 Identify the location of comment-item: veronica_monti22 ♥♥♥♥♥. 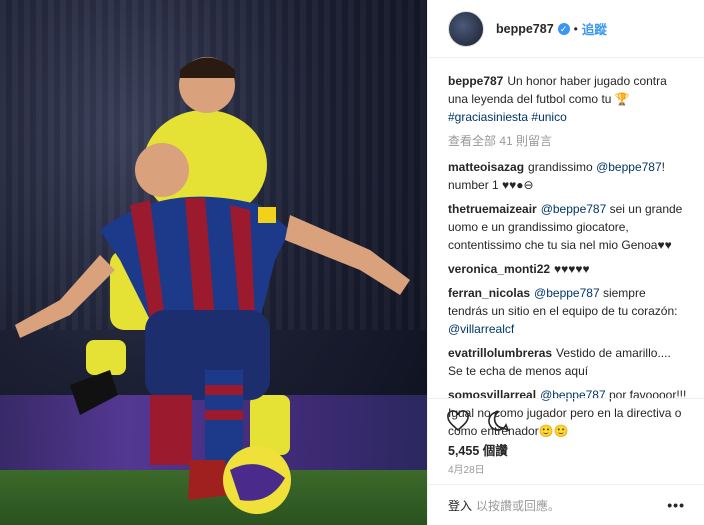
(568, 269).